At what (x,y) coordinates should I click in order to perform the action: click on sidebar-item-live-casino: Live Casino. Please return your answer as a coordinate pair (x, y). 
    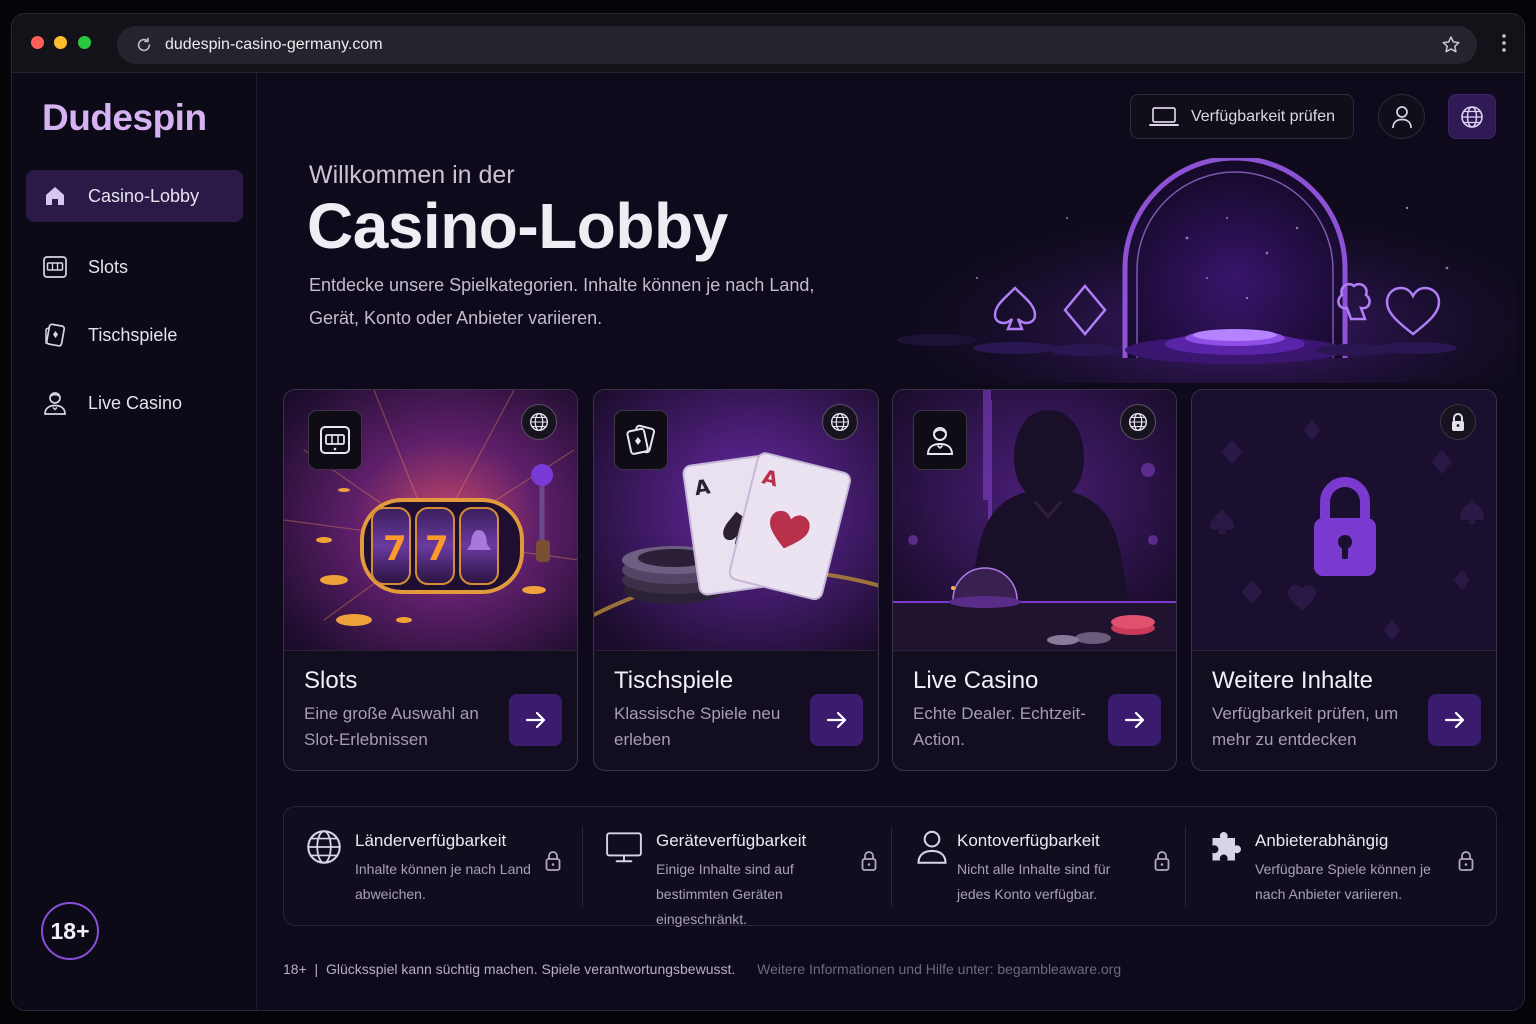
    Looking at the image, I should click on (134, 403).